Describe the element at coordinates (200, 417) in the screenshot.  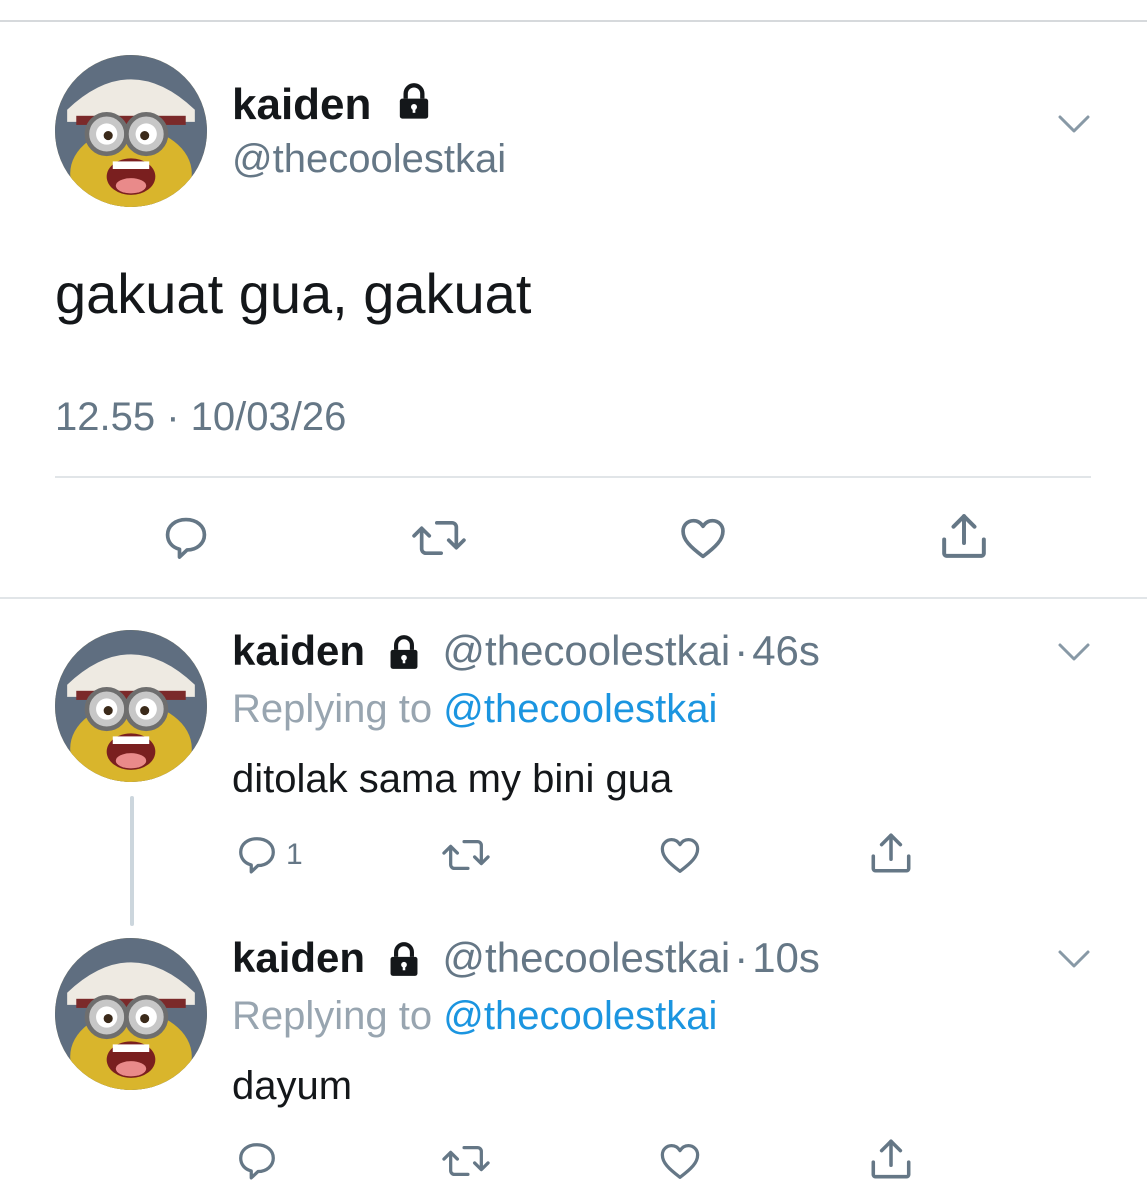
I see `timestamp: 12.55 · 10/03/26` at that location.